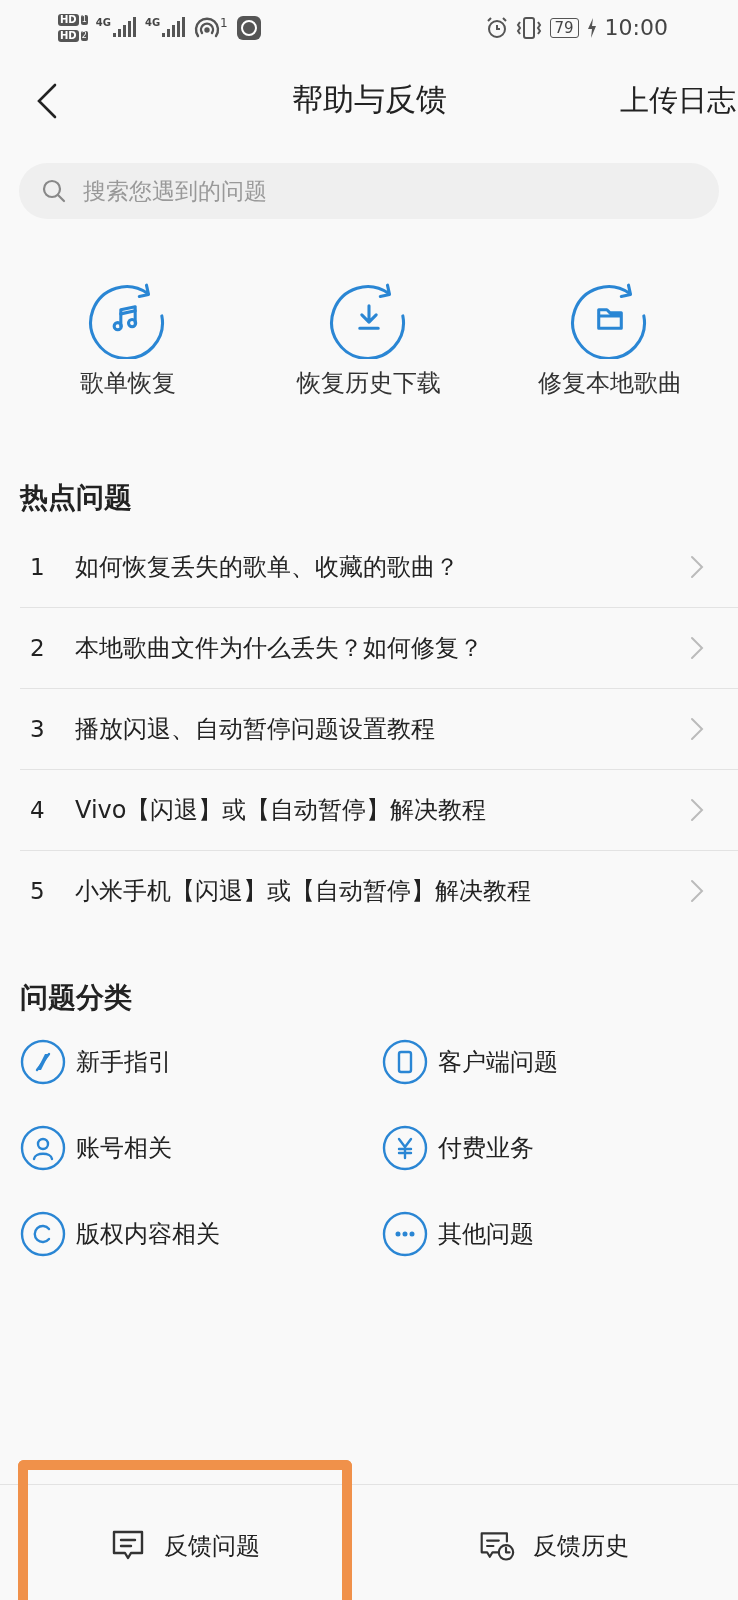 The height and width of the screenshot is (1600, 738). I want to click on hotspot-icon, so click(207, 27).